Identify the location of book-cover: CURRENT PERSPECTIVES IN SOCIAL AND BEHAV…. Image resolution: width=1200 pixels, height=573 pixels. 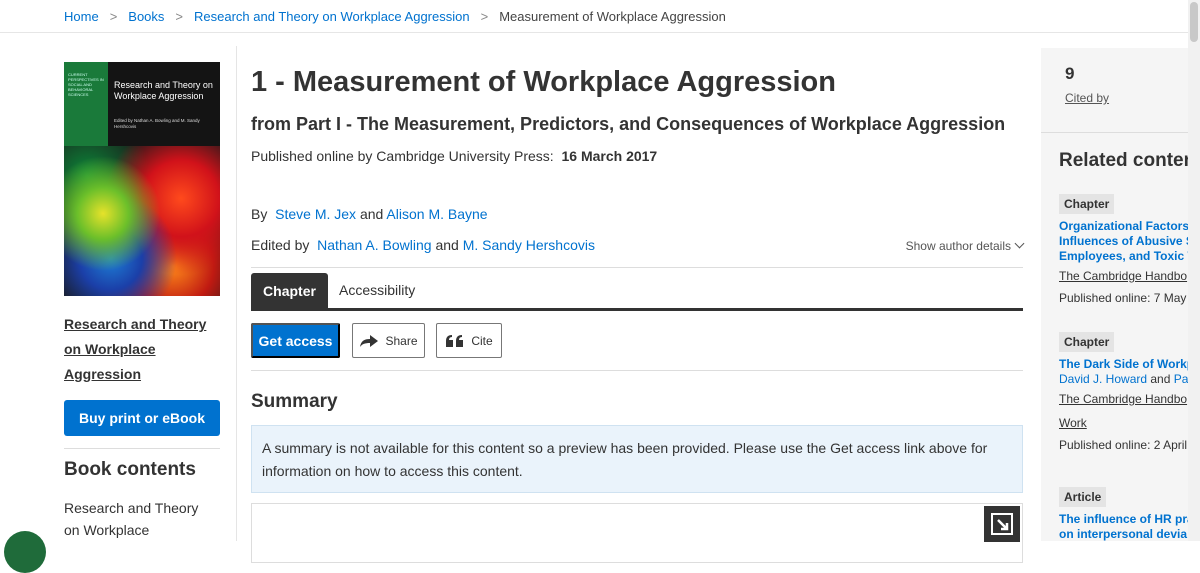
(142, 179).